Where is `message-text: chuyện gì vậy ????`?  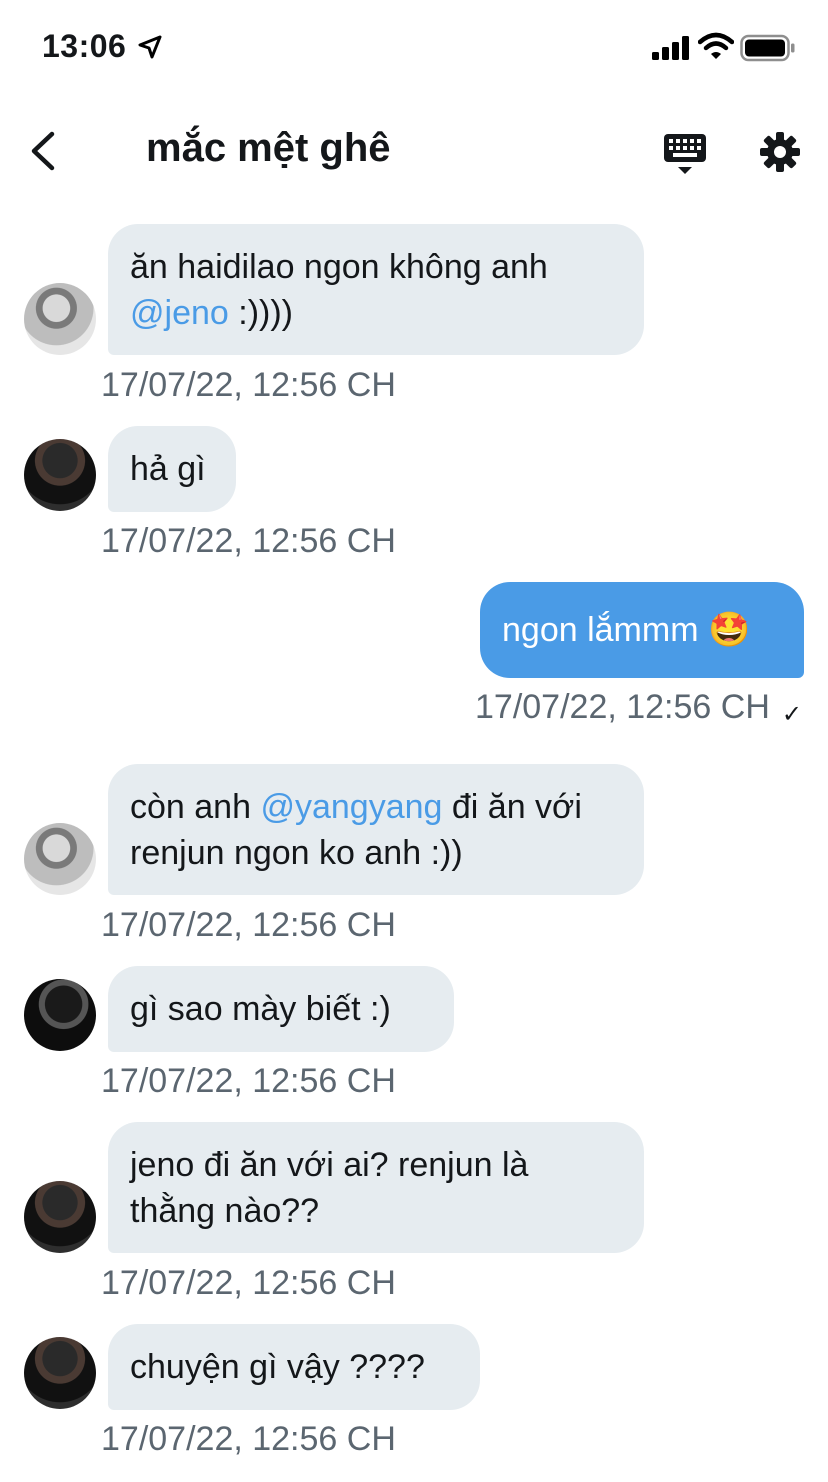
message-text: chuyện gì vậy ???? is located at coordinates (277, 1367).